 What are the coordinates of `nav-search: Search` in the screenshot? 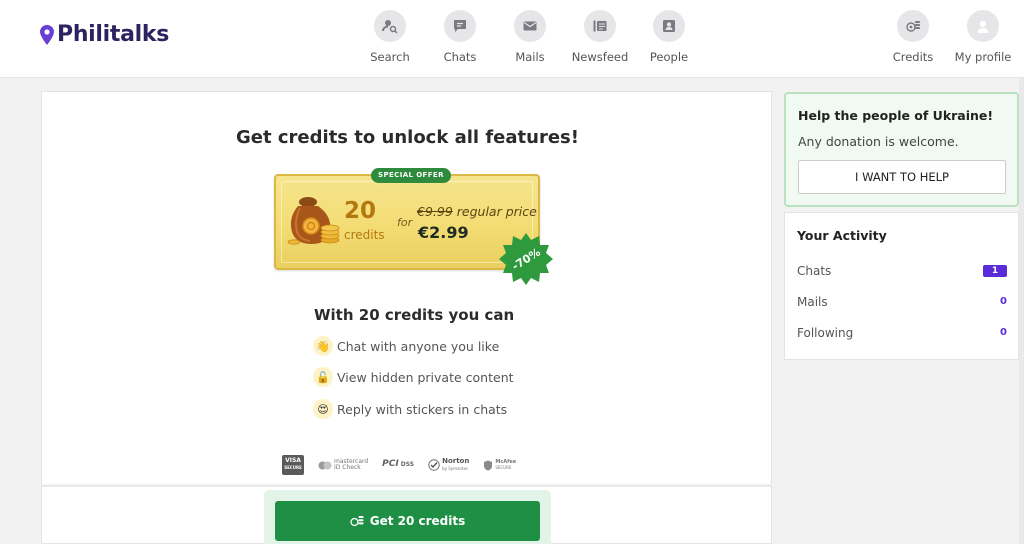 It's located at (390, 37).